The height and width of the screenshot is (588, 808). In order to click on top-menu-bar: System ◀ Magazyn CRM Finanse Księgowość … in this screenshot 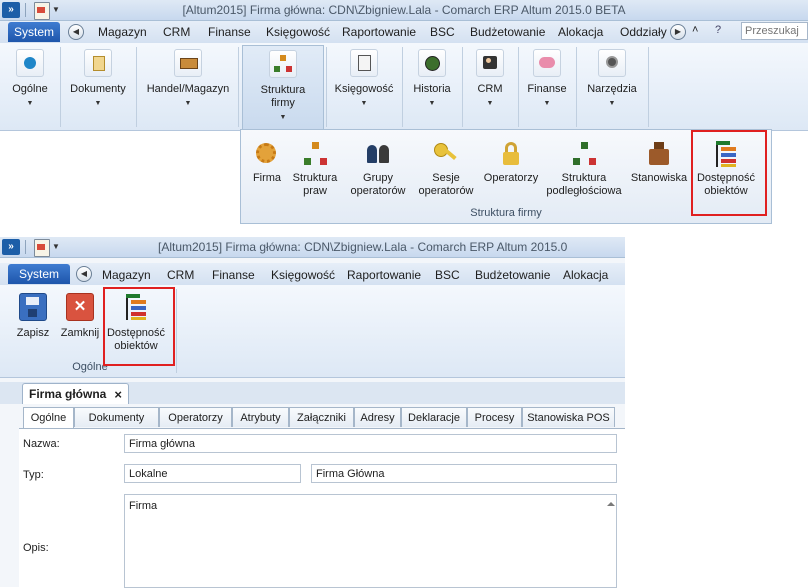, I will do `click(404, 32)`.